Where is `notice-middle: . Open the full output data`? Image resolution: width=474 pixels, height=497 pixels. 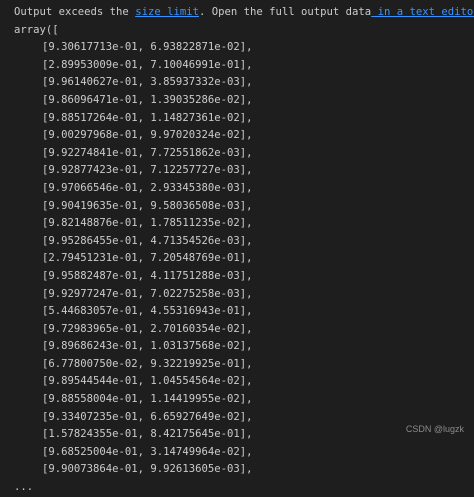 notice-middle: . Open the full output data is located at coordinates (285, 12).